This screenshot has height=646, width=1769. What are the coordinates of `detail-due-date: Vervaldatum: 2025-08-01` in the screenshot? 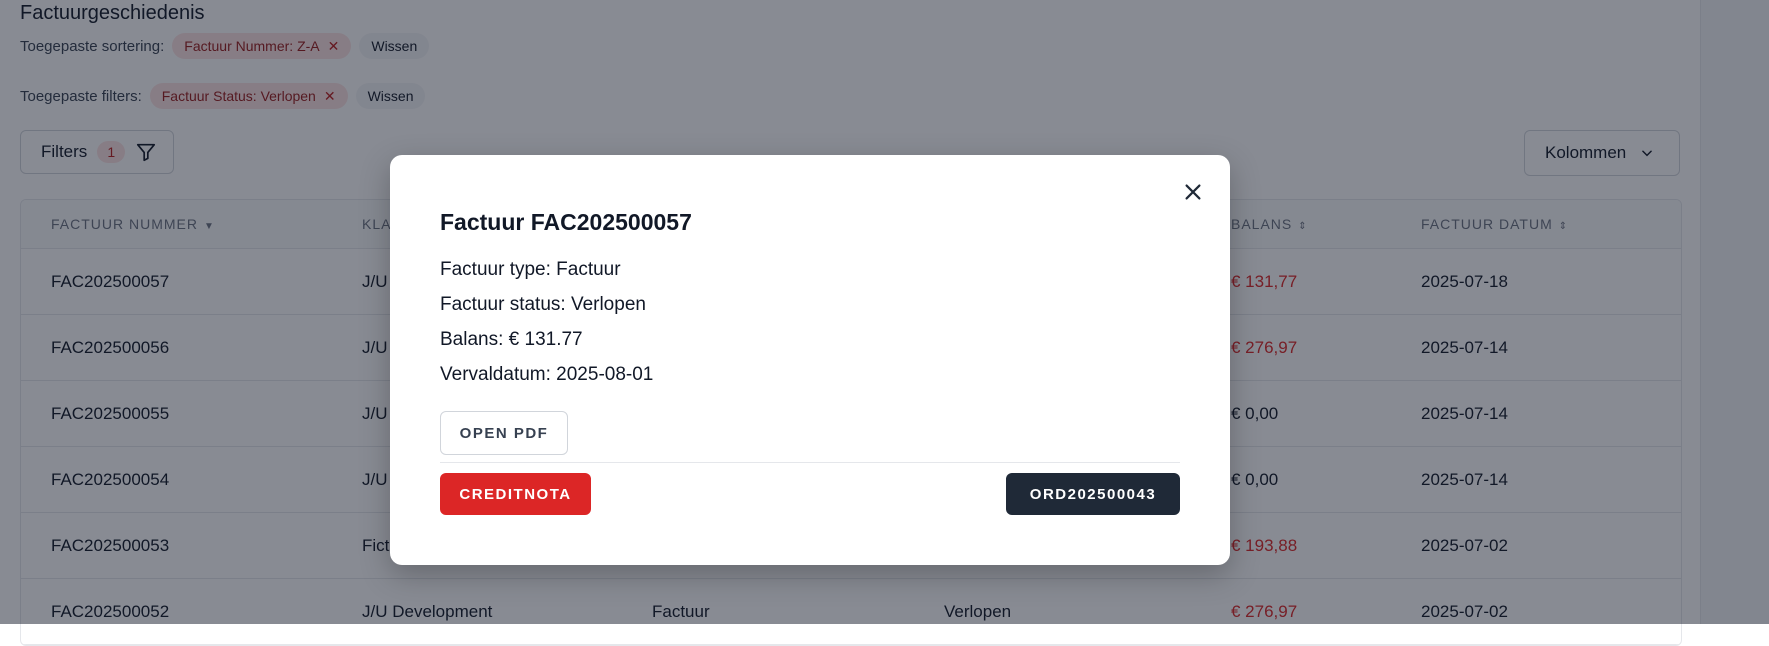 It's located at (547, 374).